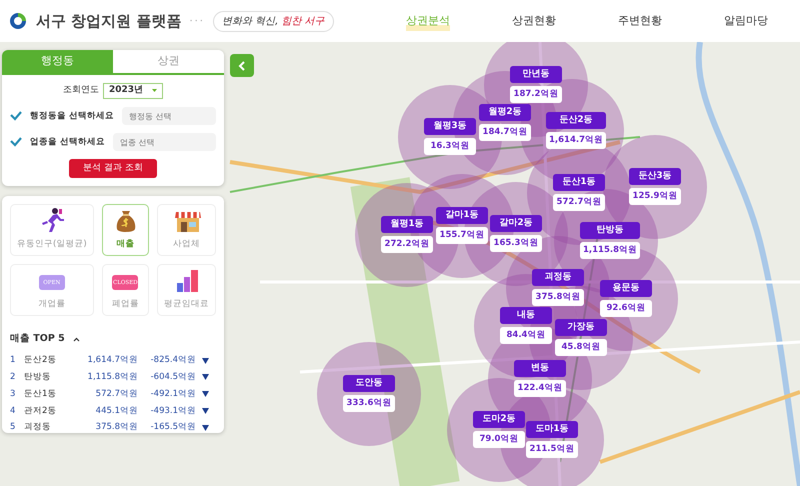 The image size is (800, 486). What do you see at coordinates (173, 427) in the screenshot?
I see `change-value: -165.5억원` at bounding box center [173, 427].